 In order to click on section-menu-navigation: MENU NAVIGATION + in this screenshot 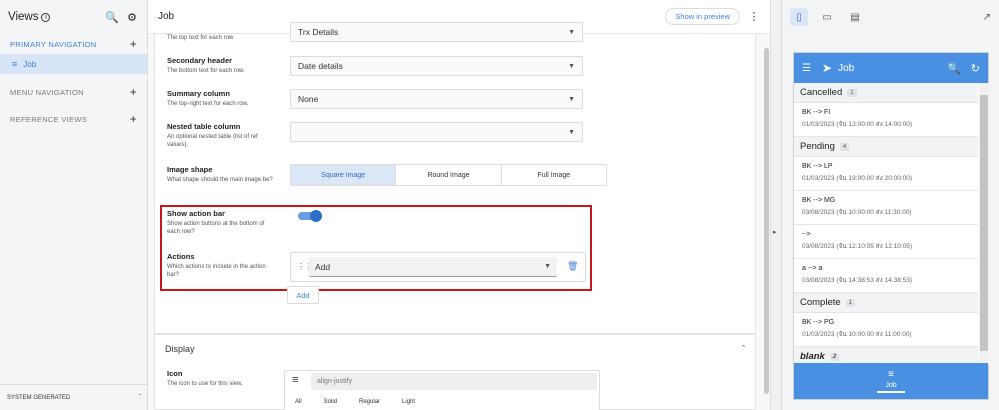, I will do `click(73, 92)`.